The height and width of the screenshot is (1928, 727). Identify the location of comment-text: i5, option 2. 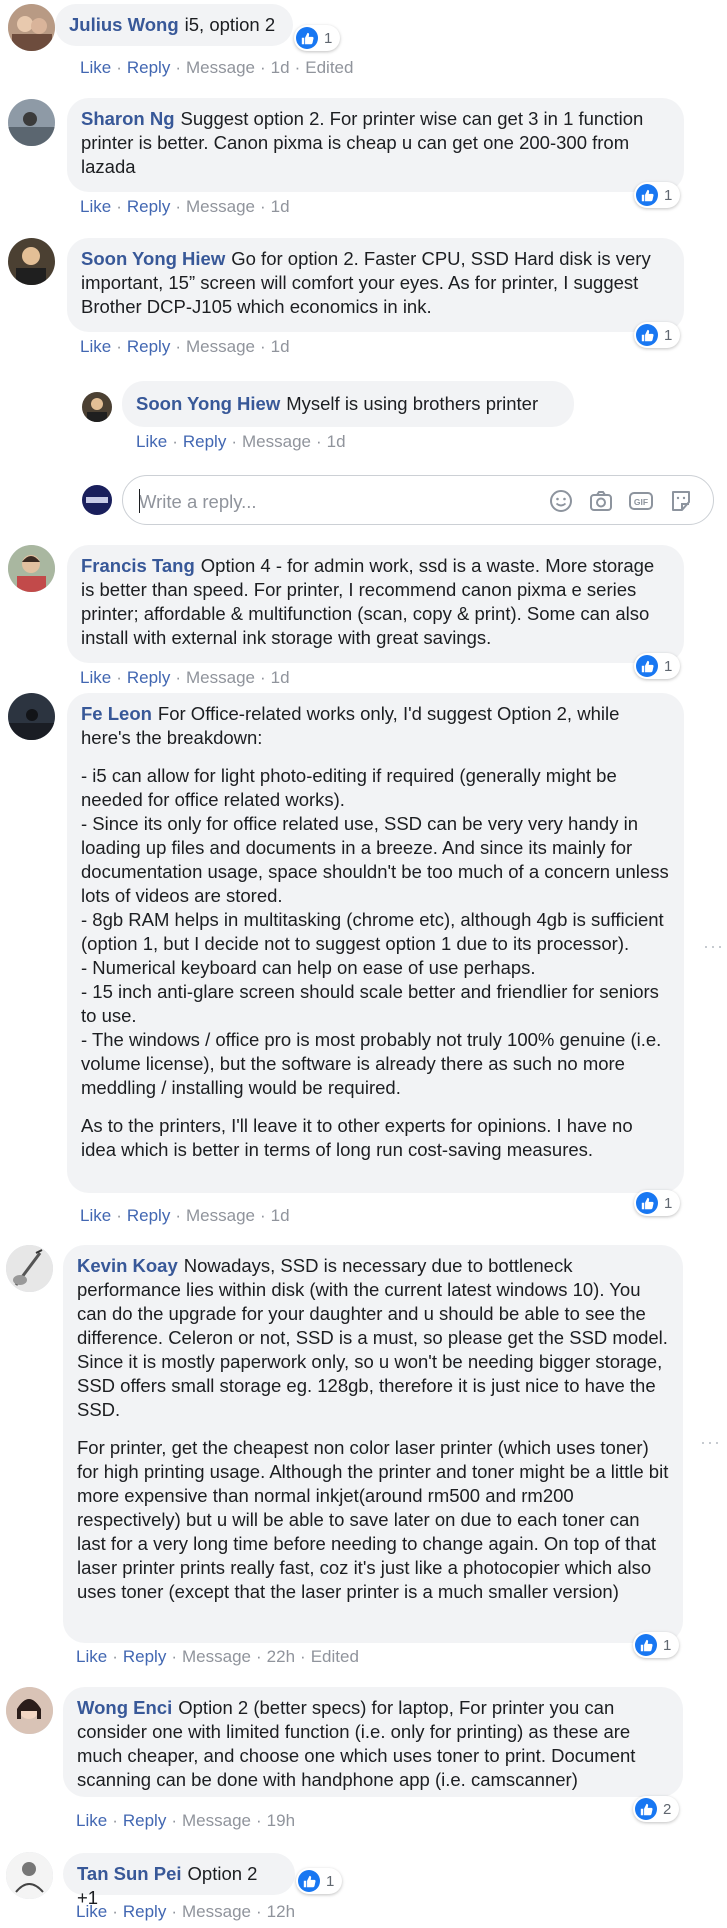
(230, 24).